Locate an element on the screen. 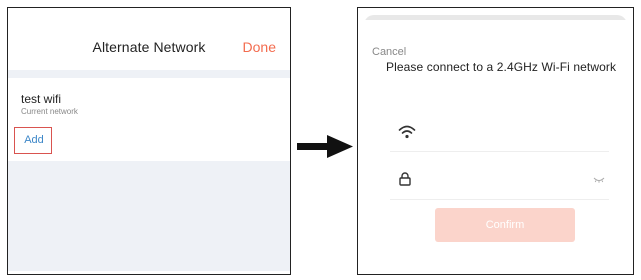  add-row: Add is located at coordinates (149, 141).